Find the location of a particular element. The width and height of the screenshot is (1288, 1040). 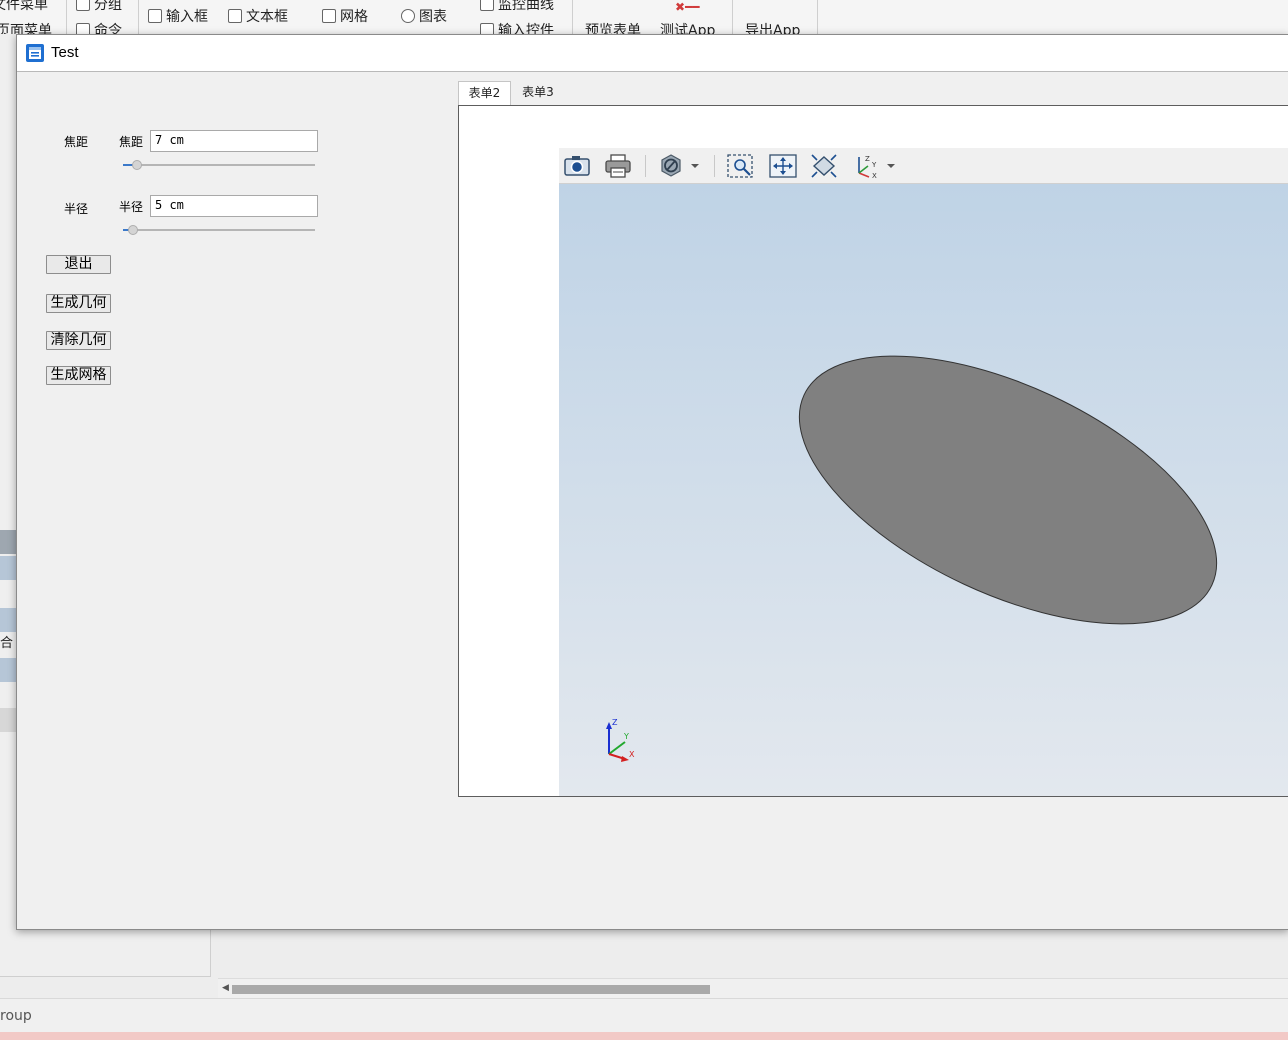

focal-field-label: 焦距 is located at coordinates (131, 142).